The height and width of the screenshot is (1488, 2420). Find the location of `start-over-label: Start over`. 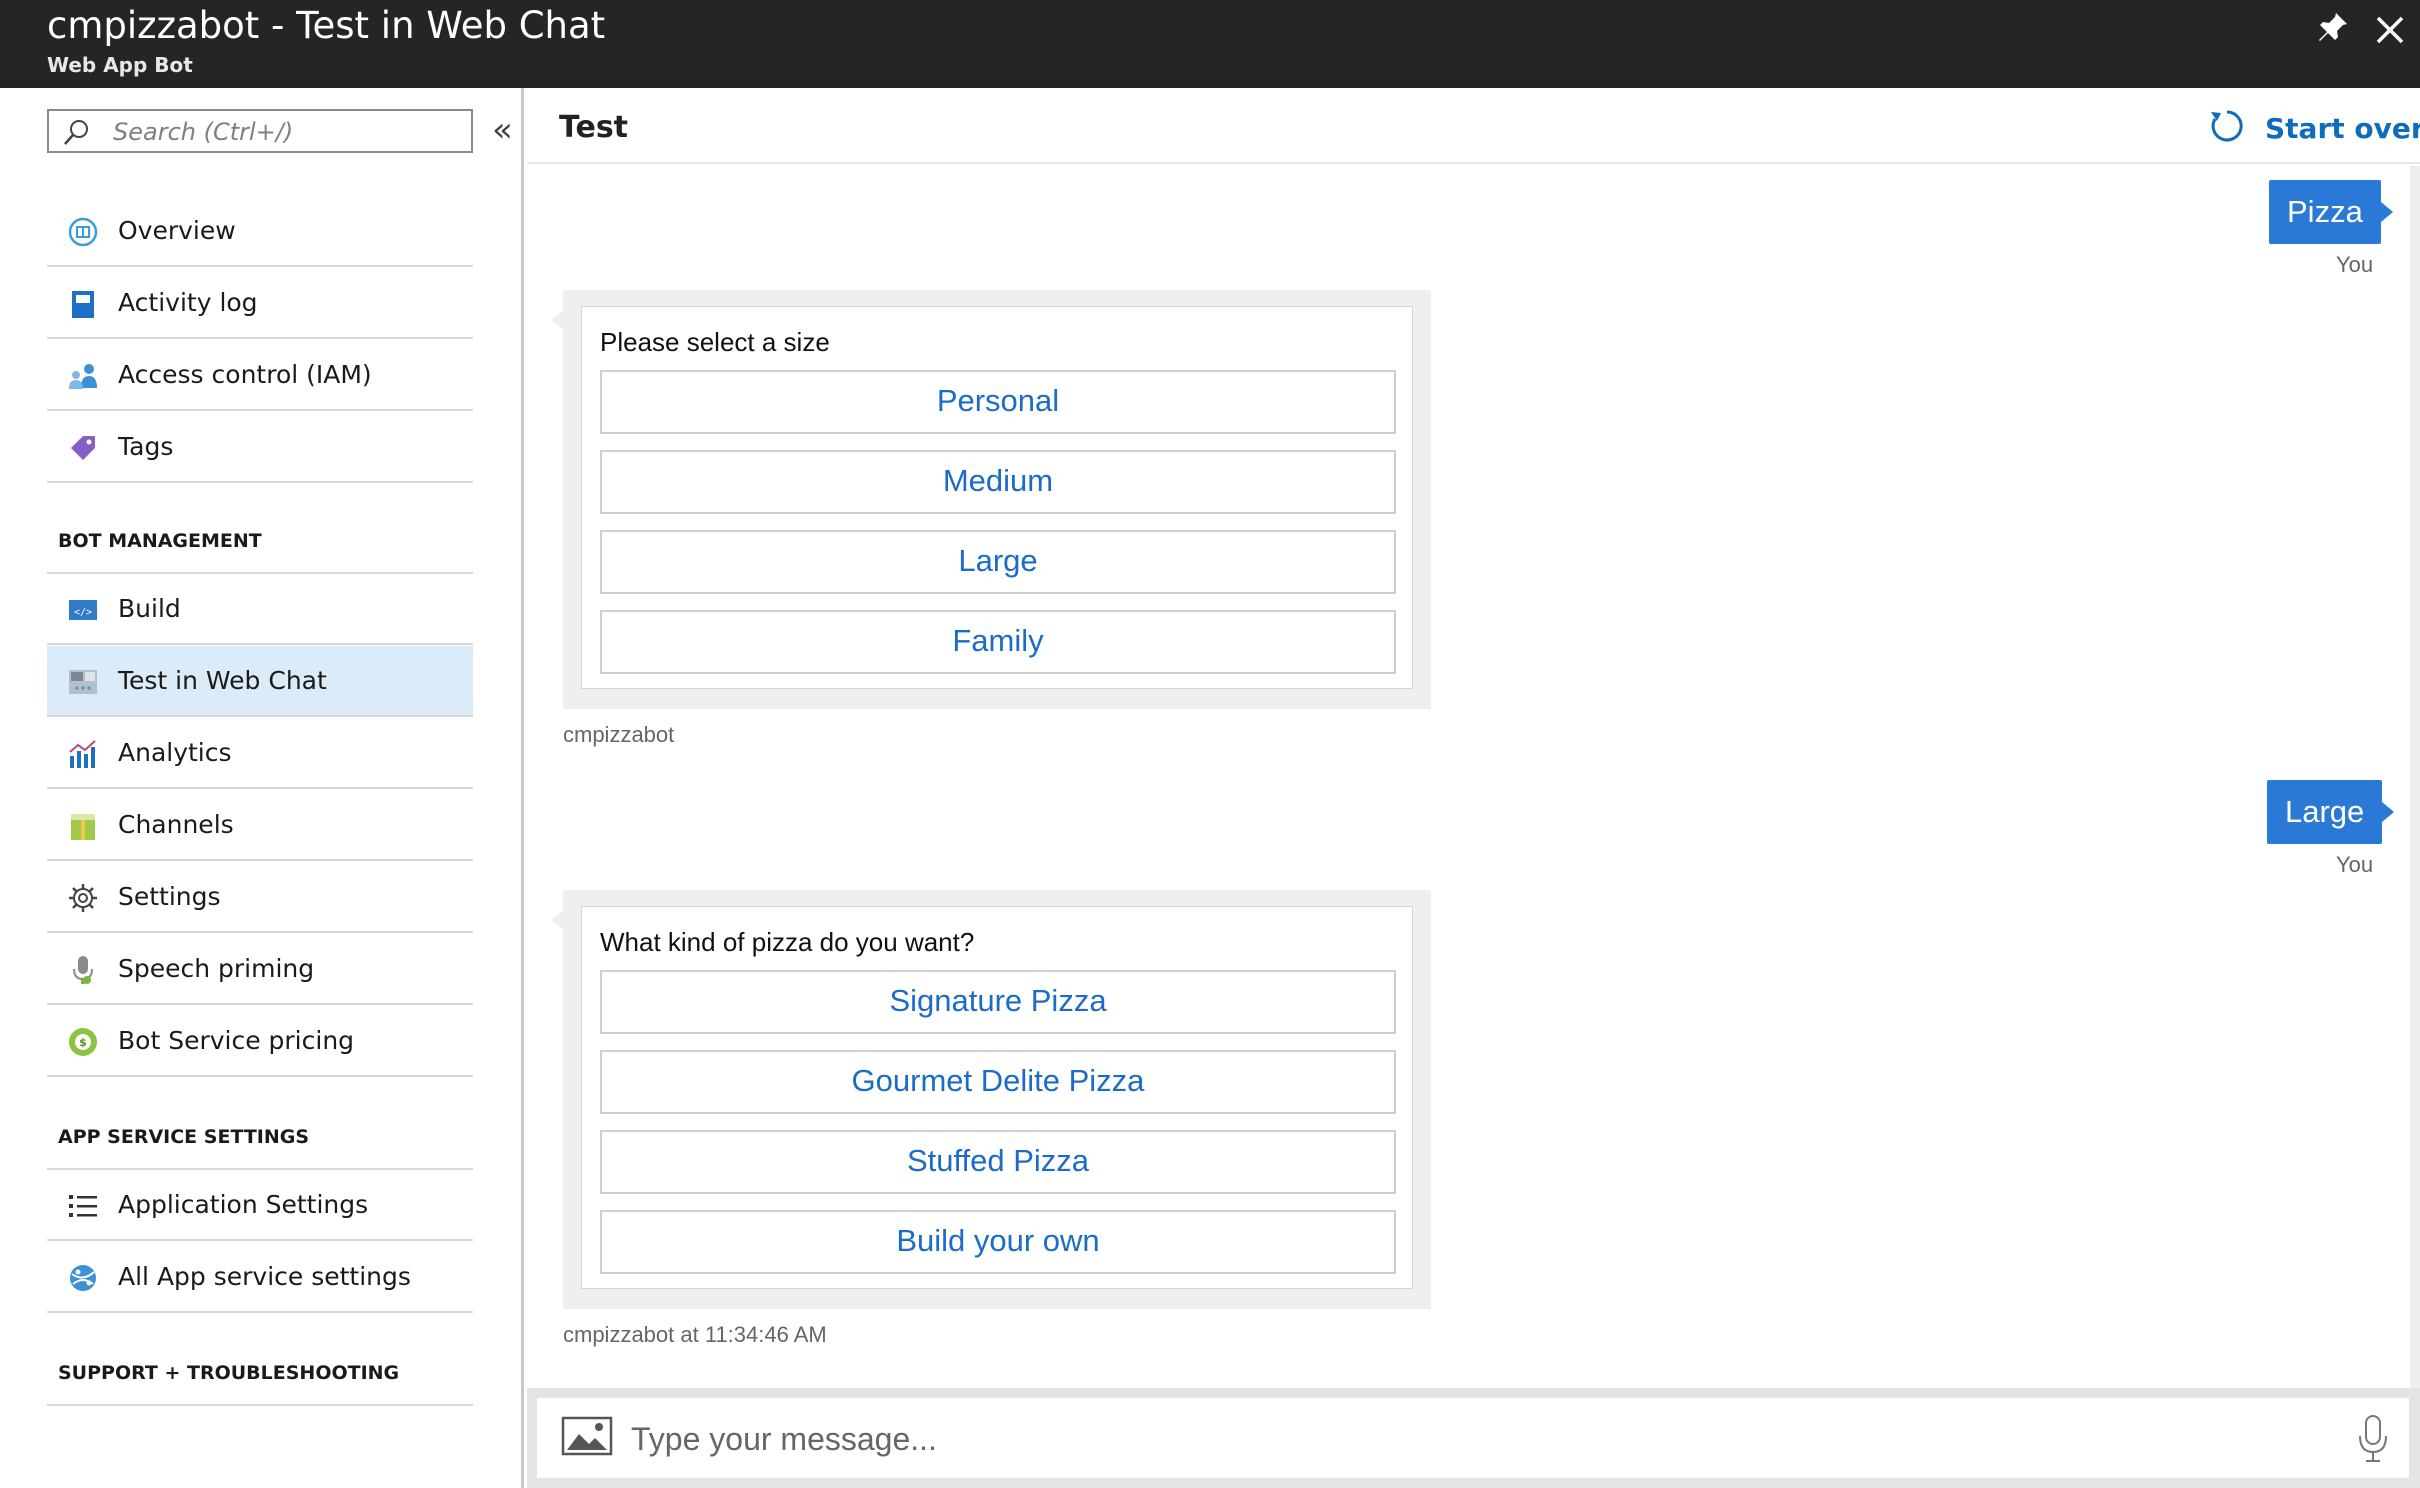

start-over-label: Start over is located at coordinates (2342, 128).